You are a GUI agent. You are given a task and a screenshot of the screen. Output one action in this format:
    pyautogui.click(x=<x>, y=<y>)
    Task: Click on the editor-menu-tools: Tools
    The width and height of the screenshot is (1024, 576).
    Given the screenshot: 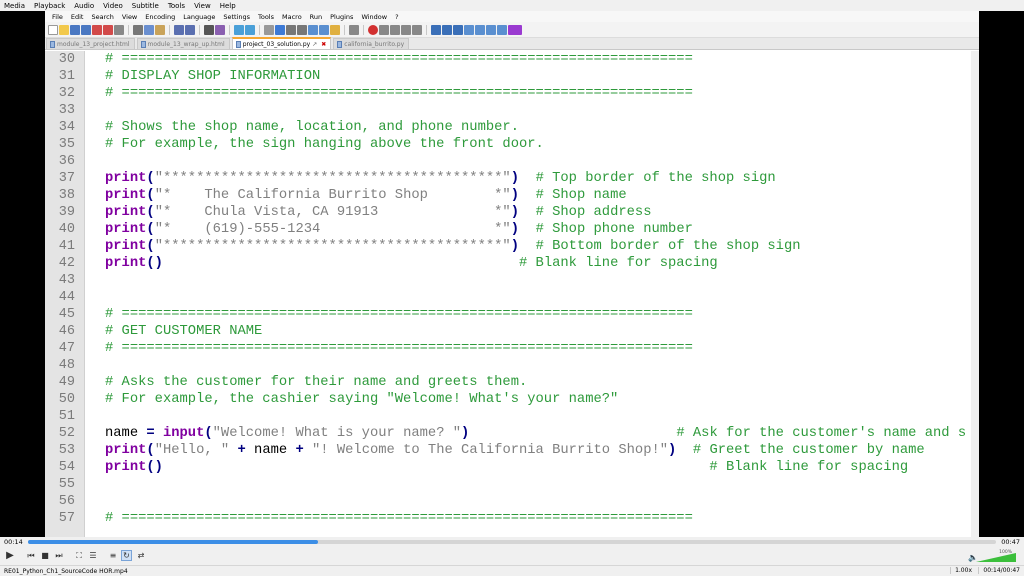 What is the action you would take?
    pyautogui.click(x=266, y=17)
    